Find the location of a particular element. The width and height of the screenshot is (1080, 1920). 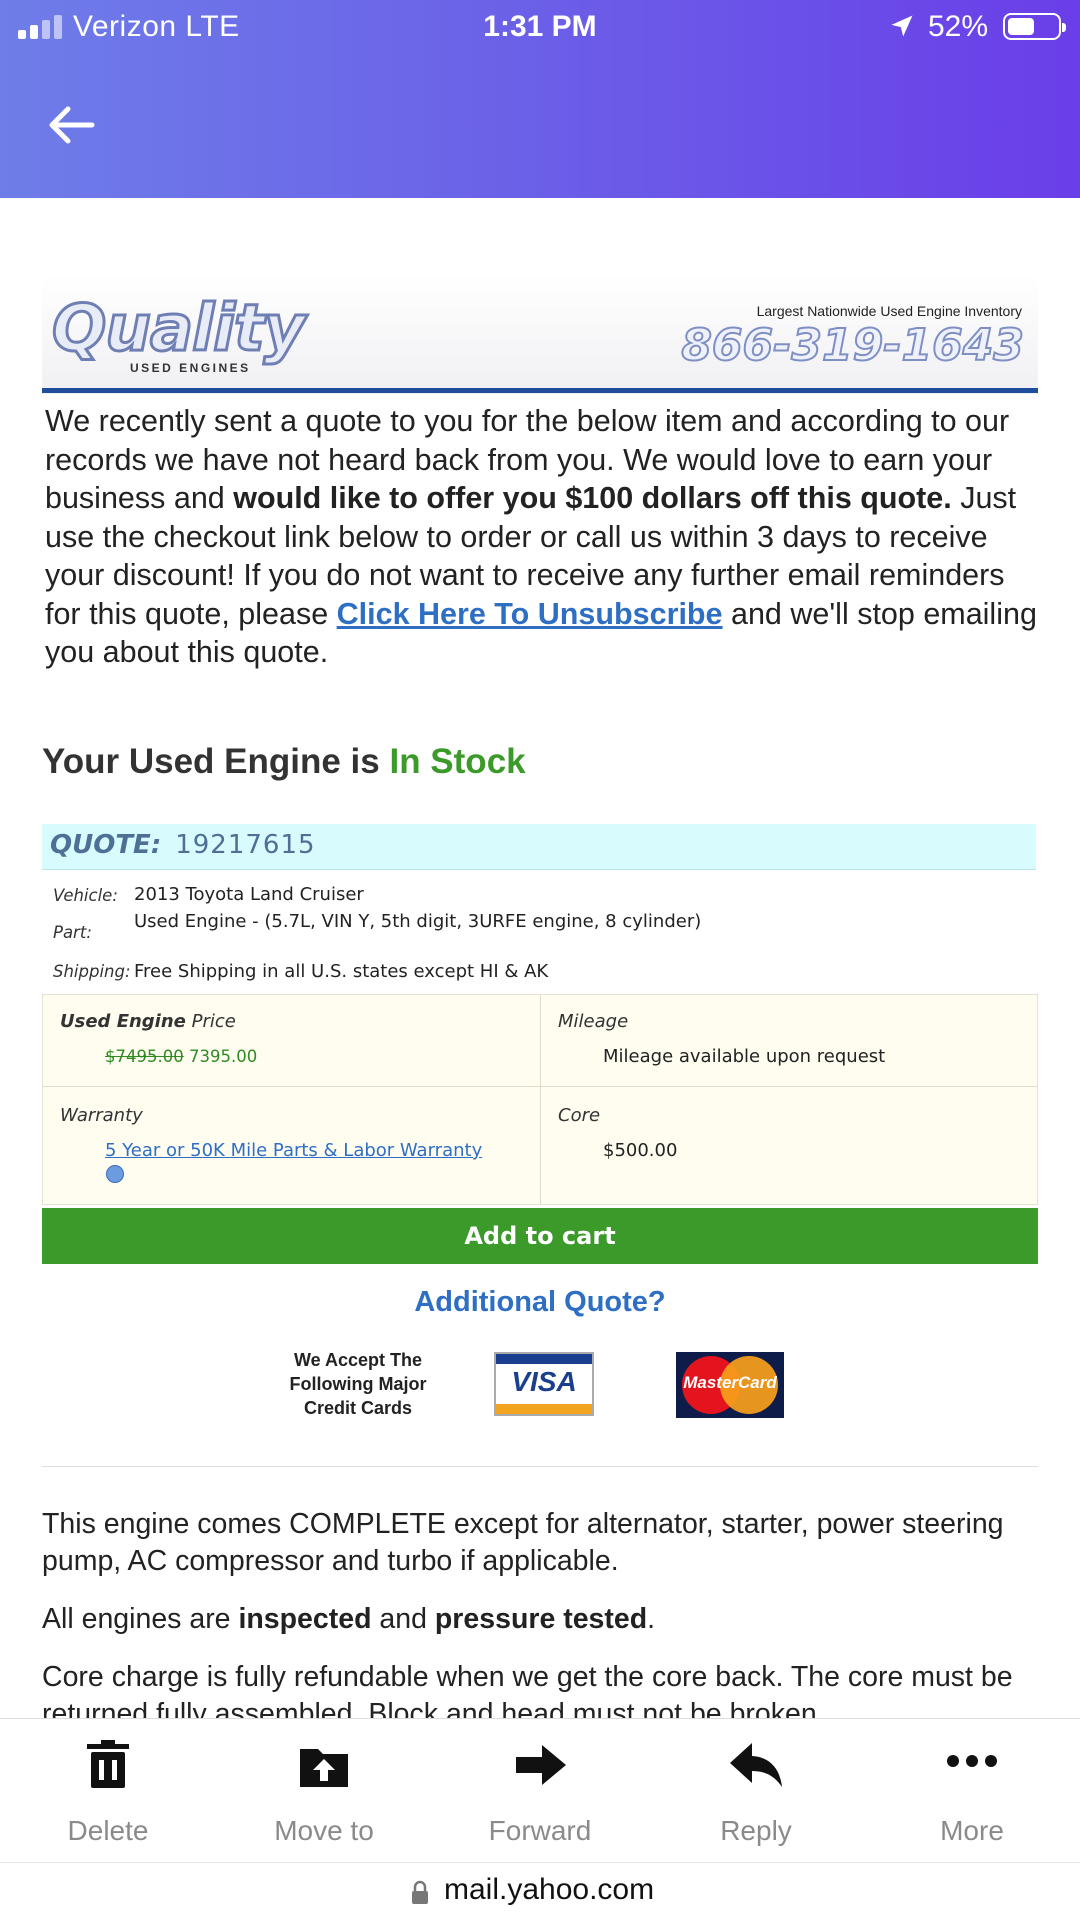

reply-button: Reply is located at coordinates (756, 1791).